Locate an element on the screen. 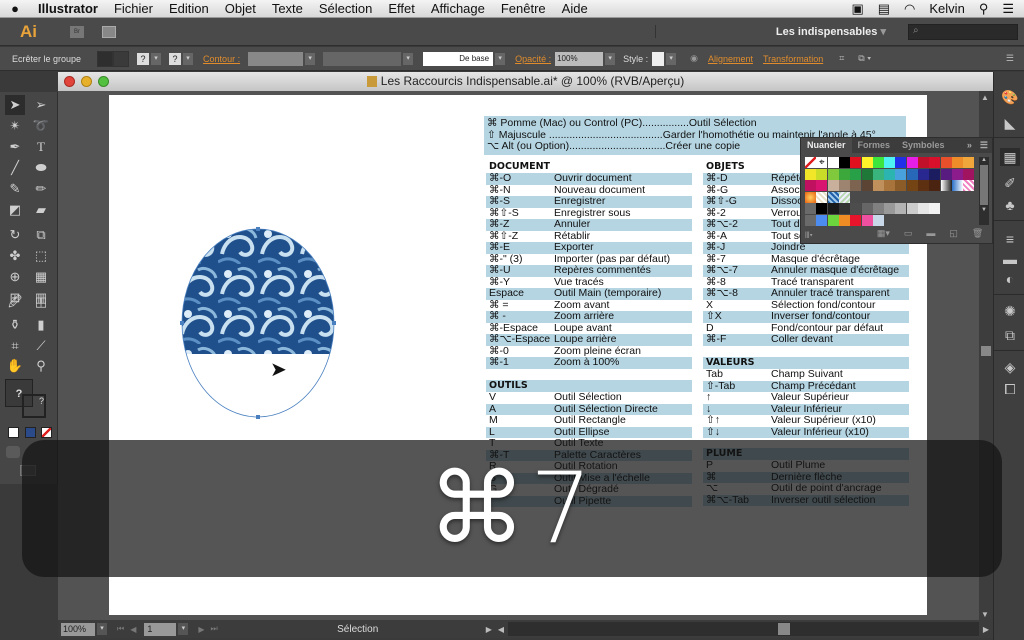 The image size is (1024, 640). menu-objet: Objet is located at coordinates (240, 8).